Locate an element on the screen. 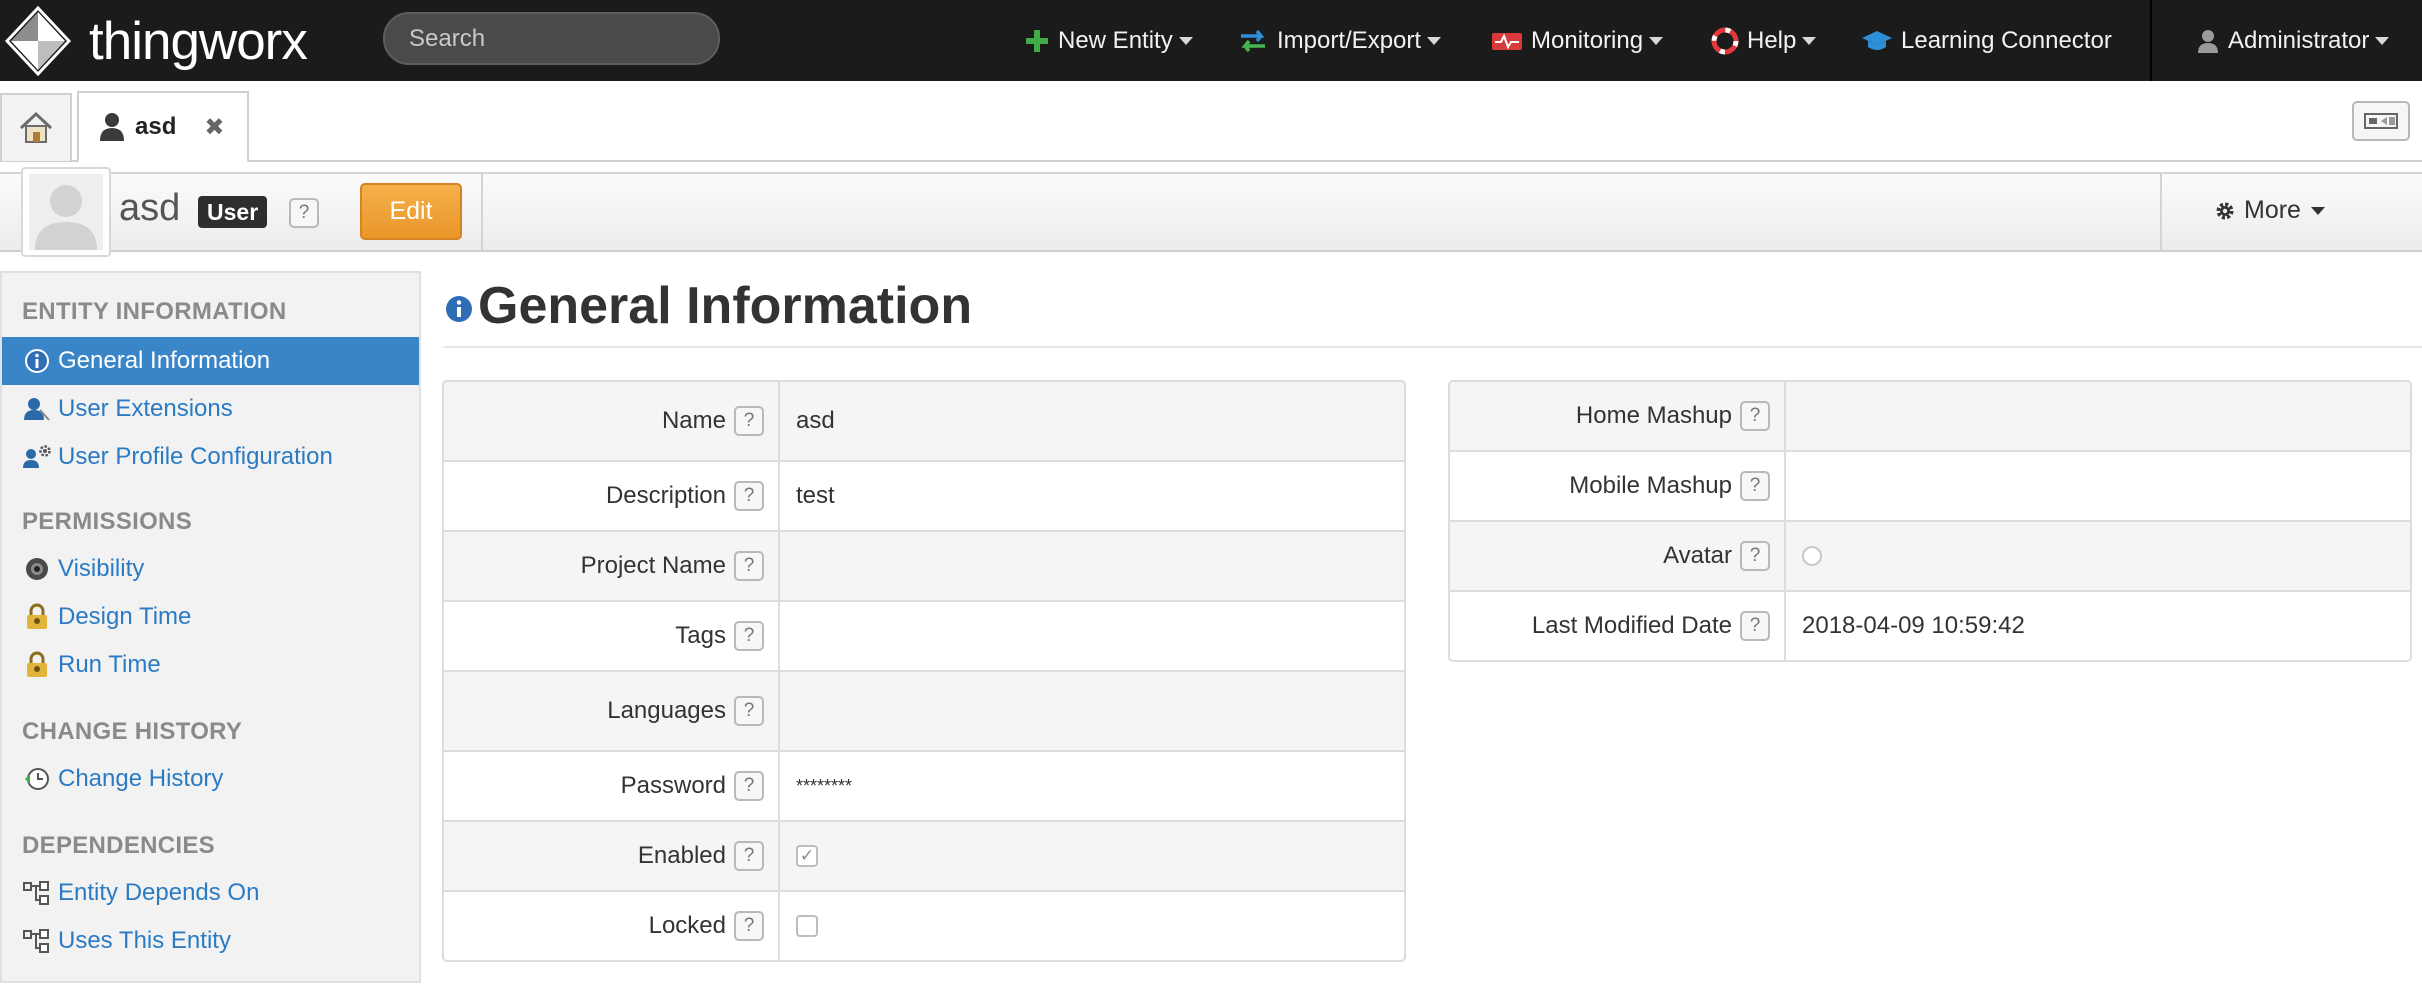 The image size is (2422, 988). section-entity-information: ENTITY INFORMATION is located at coordinates (154, 311).